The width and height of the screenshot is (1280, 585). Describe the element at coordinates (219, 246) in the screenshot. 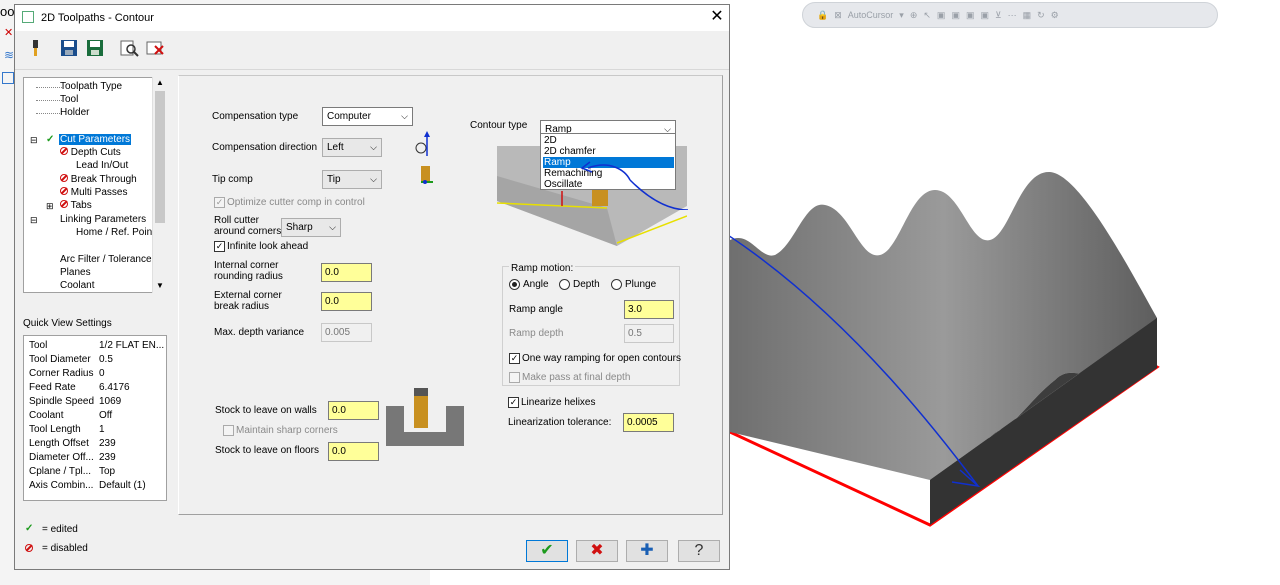

I see `infinite-look-ahead-checkbox: ✓` at that location.